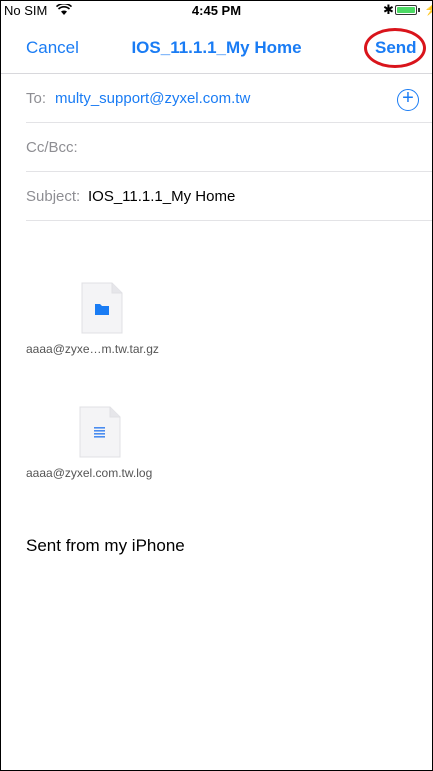 Image resolution: width=433 pixels, height=771 pixels. I want to click on plus-icon: +, so click(408, 98).